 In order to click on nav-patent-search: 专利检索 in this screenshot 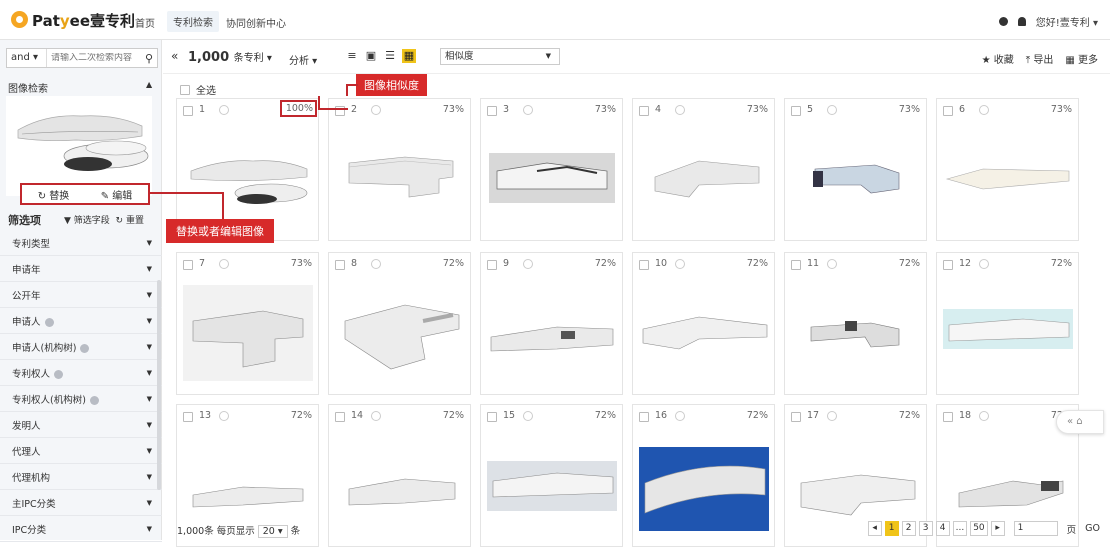, I will do `click(193, 21)`.